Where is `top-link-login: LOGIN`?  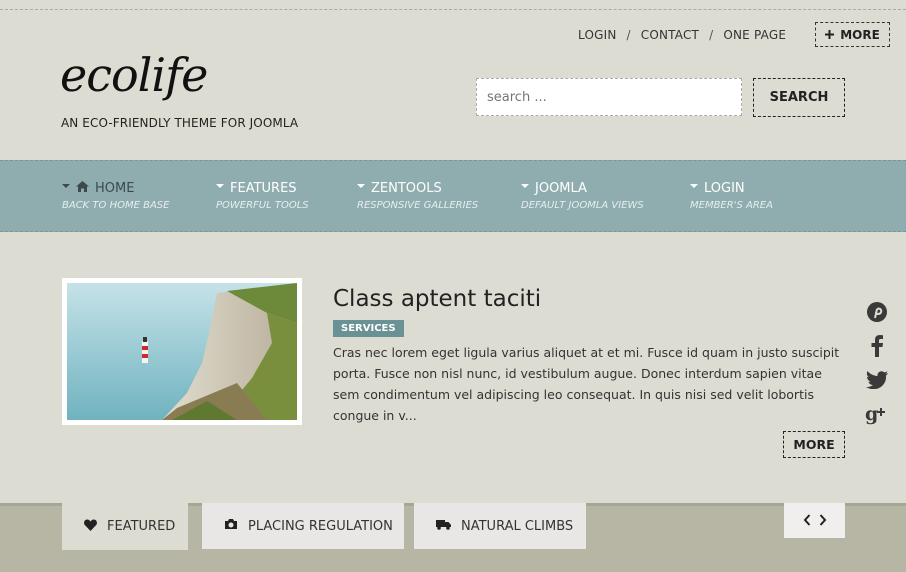
top-link-login: LOGIN is located at coordinates (597, 35).